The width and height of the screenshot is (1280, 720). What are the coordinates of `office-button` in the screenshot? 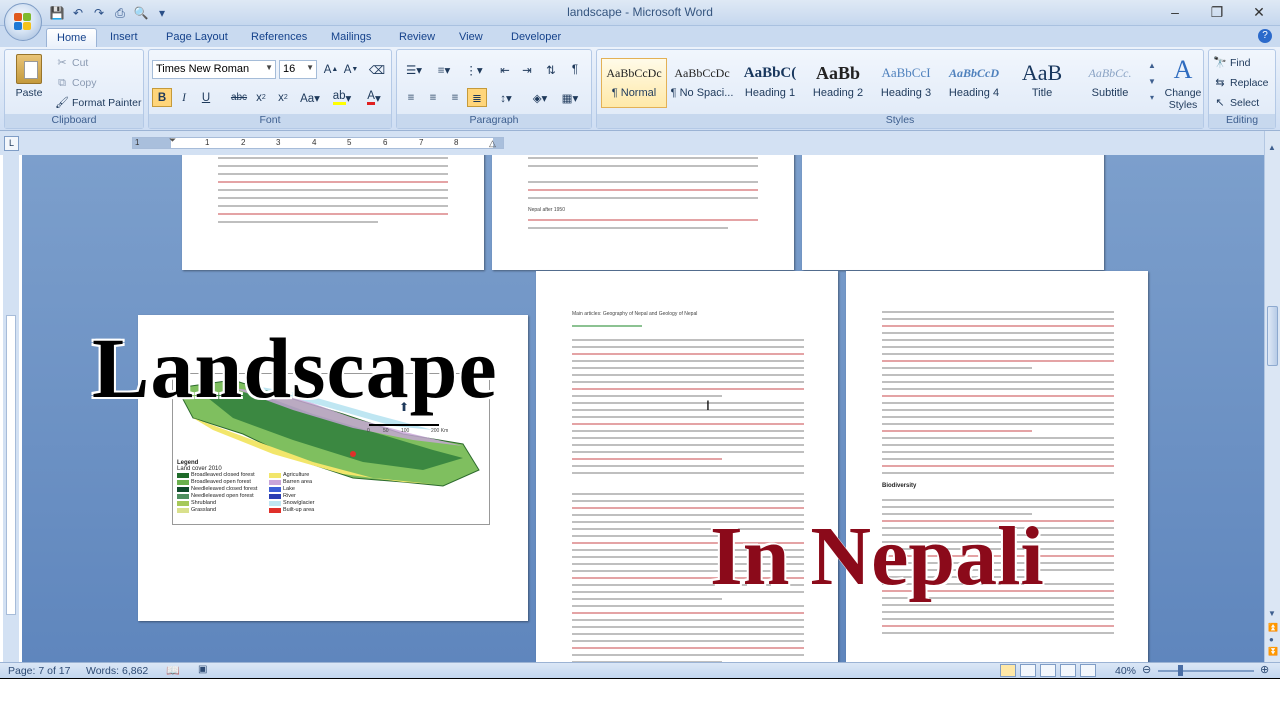 It's located at (23, 22).